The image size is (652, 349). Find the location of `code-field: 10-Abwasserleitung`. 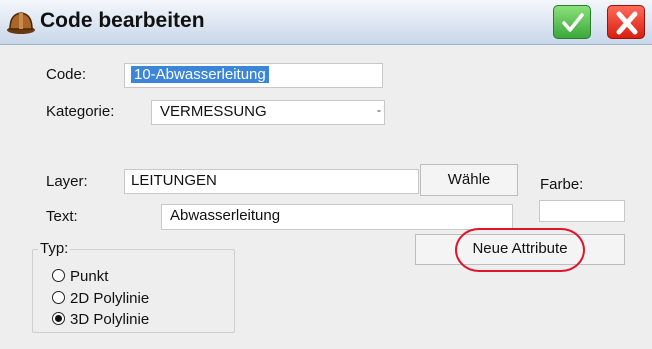

code-field: 10-Abwasserleitung is located at coordinates (253, 75).